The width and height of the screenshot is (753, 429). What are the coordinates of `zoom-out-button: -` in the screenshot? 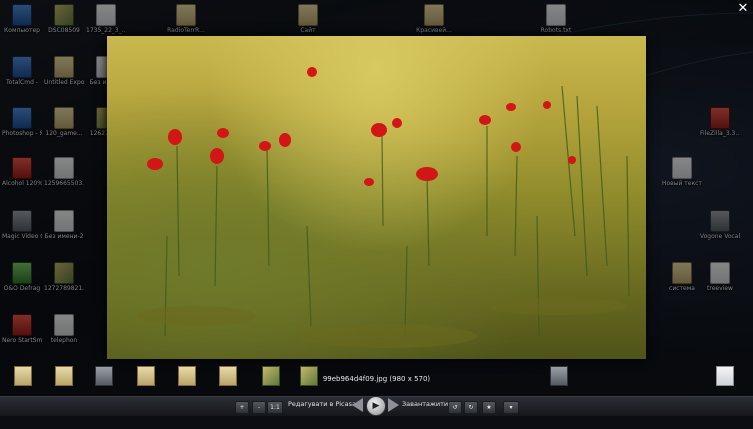 It's located at (259, 407).